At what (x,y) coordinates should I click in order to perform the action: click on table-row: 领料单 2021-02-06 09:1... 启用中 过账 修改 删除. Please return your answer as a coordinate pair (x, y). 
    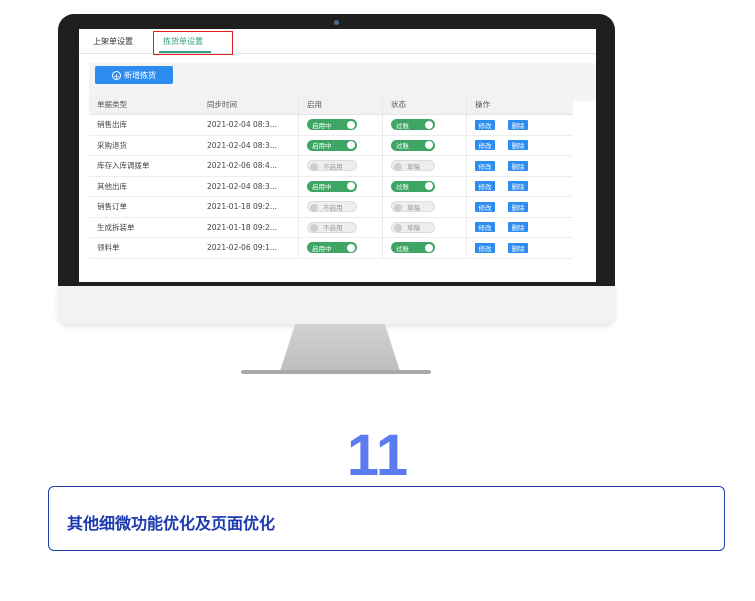
    Looking at the image, I should click on (331, 248).